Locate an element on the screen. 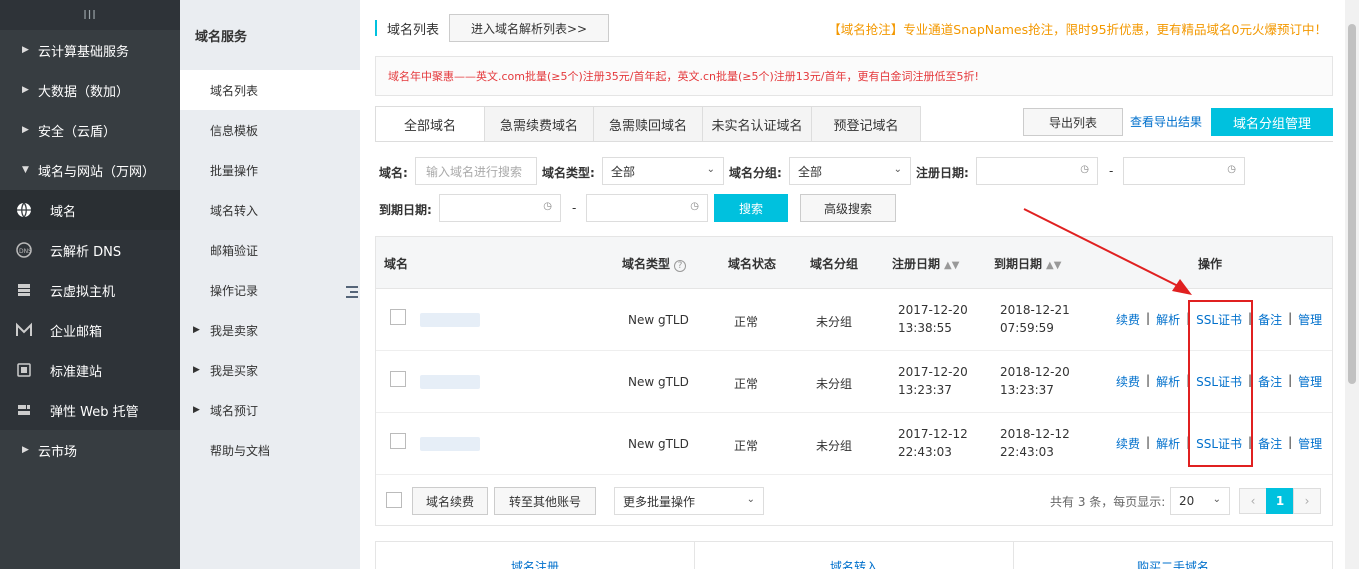 This screenshot has height=569, width=1359. pagination: ‹ 1 › is located at coordinates (1280, 501).